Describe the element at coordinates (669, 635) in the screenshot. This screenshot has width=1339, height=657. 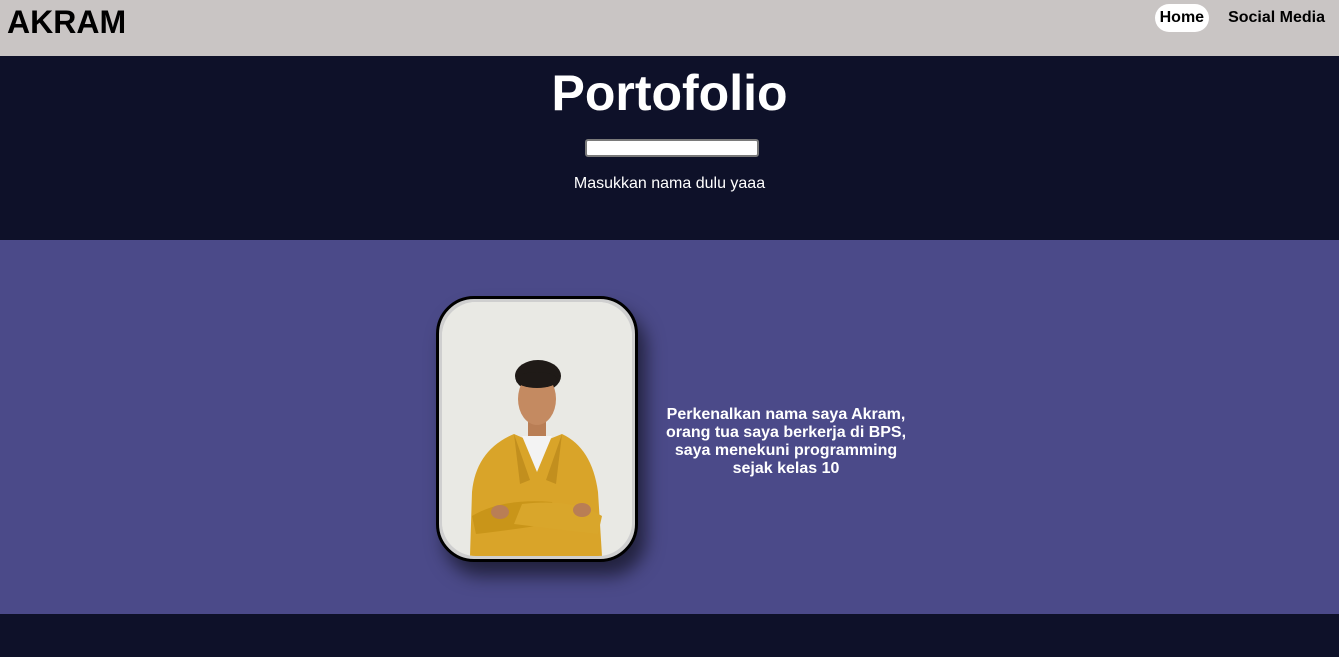
I see `footer` at that location.